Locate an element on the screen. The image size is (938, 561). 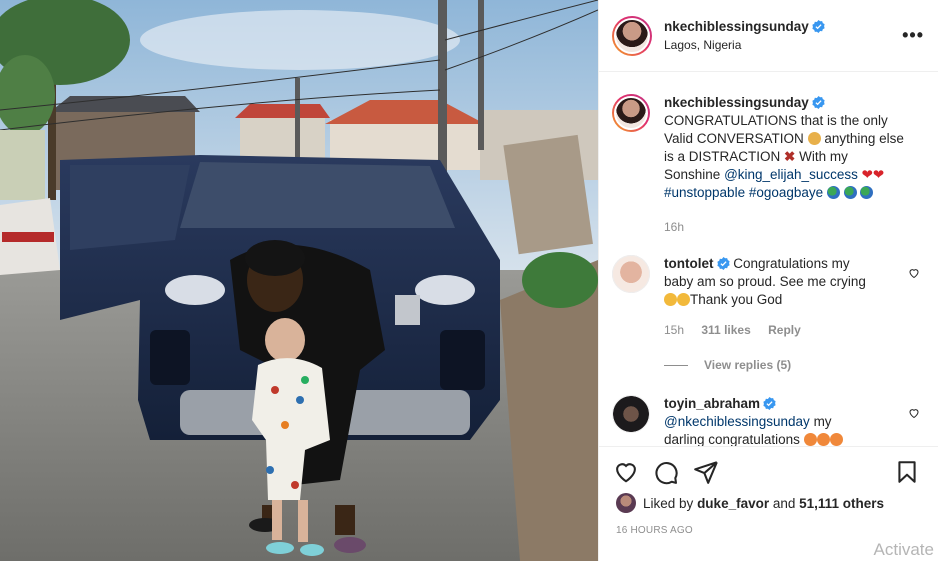
view-replies-button: View replies (5) is located at coordinates (727, 365).